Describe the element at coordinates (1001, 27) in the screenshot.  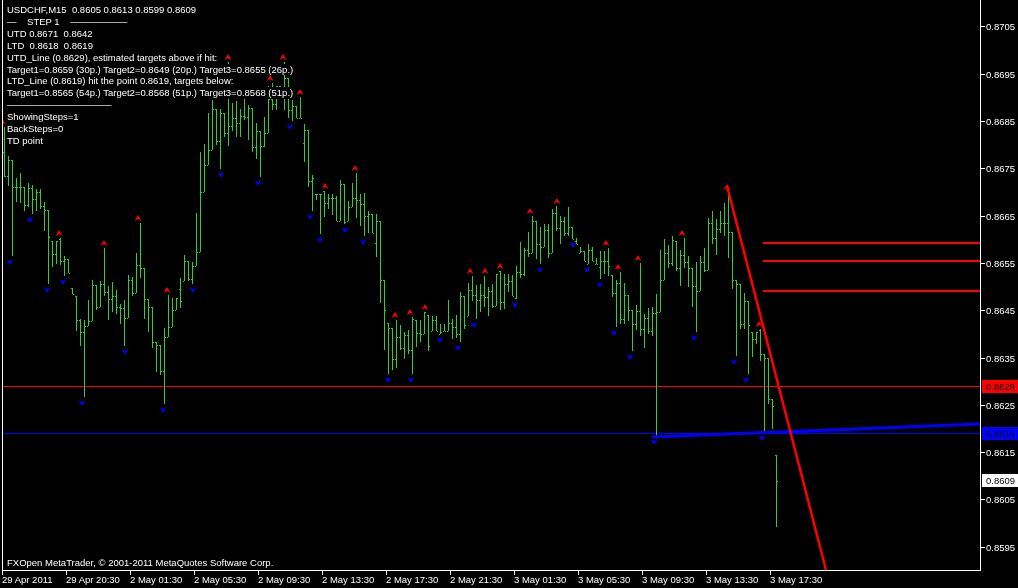
I see `price-label: 0.8705` at that location.